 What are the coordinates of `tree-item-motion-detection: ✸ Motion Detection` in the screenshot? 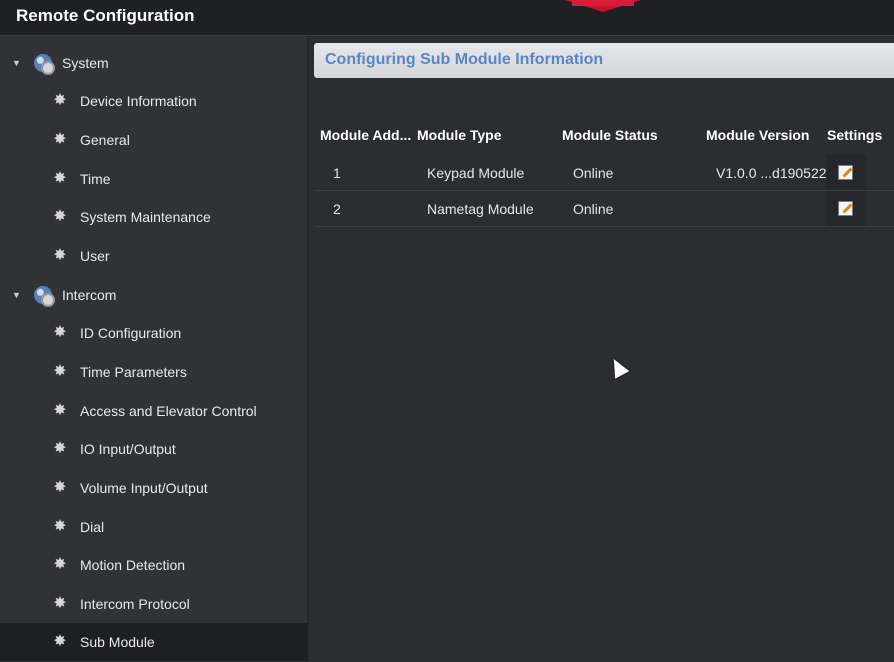 It's located at (154, 565).